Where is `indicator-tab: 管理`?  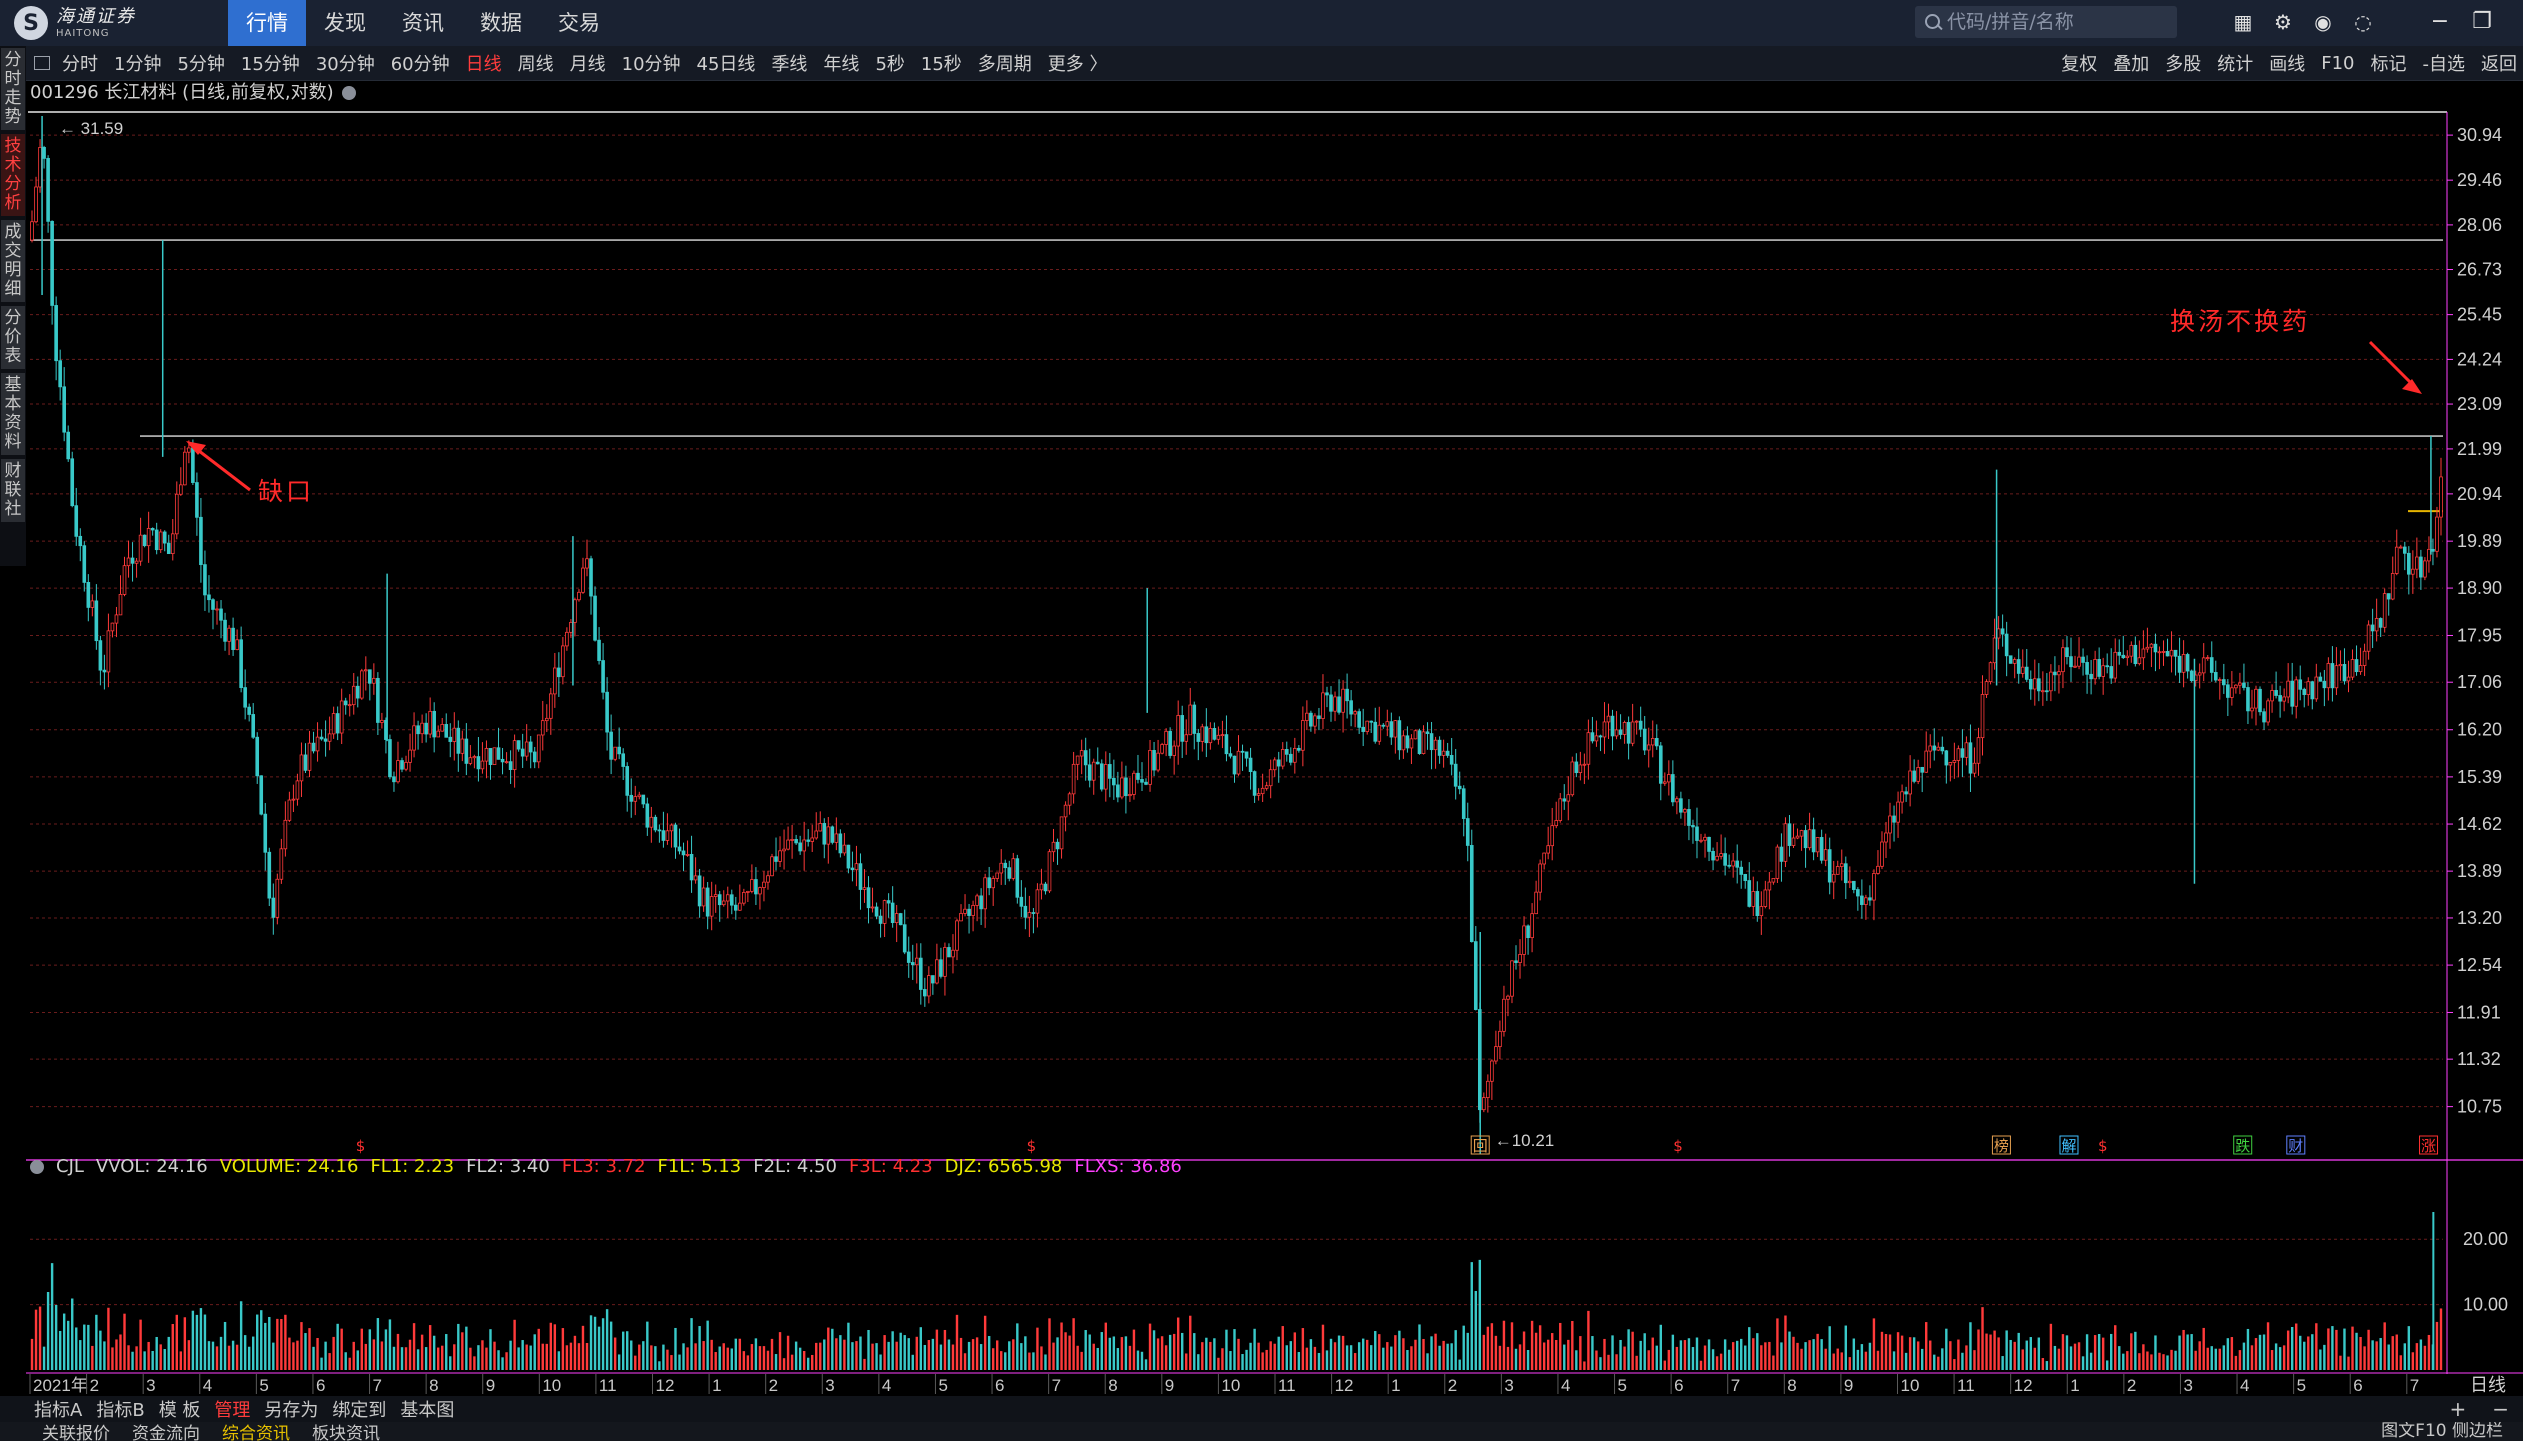 indicator-tab: 管理 is located at coordinates (232, 1409).